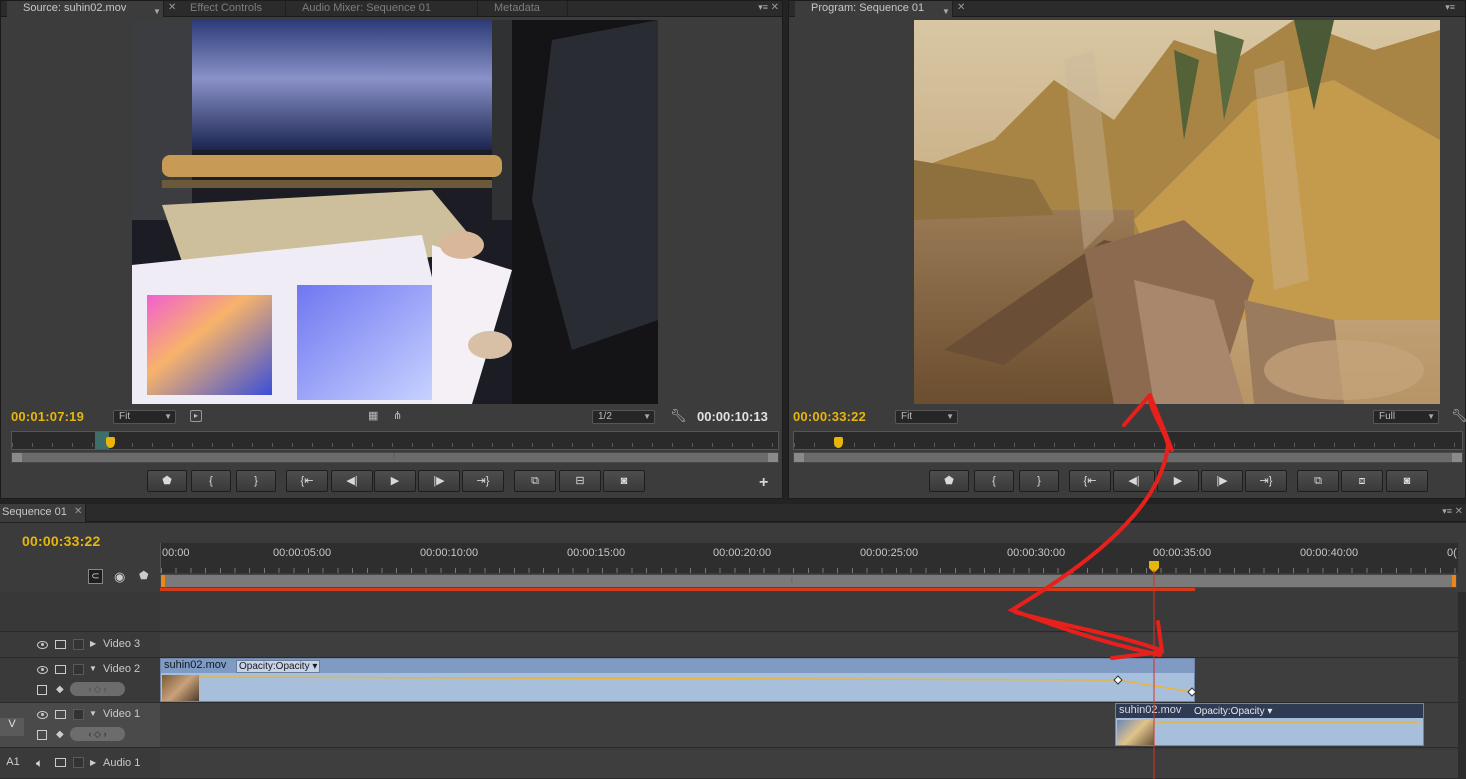 The width and height of the screenshot is (1466, 779). I want to click on source-resolution-select: 1/2 ▼, so click(623, 417).